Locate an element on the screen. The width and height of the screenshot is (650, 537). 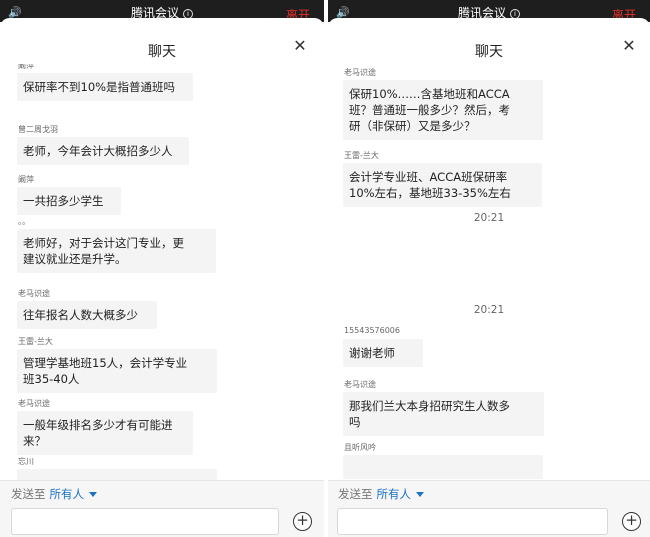
message-line: 一共招多少学生 is located at coordinates (63, 201).